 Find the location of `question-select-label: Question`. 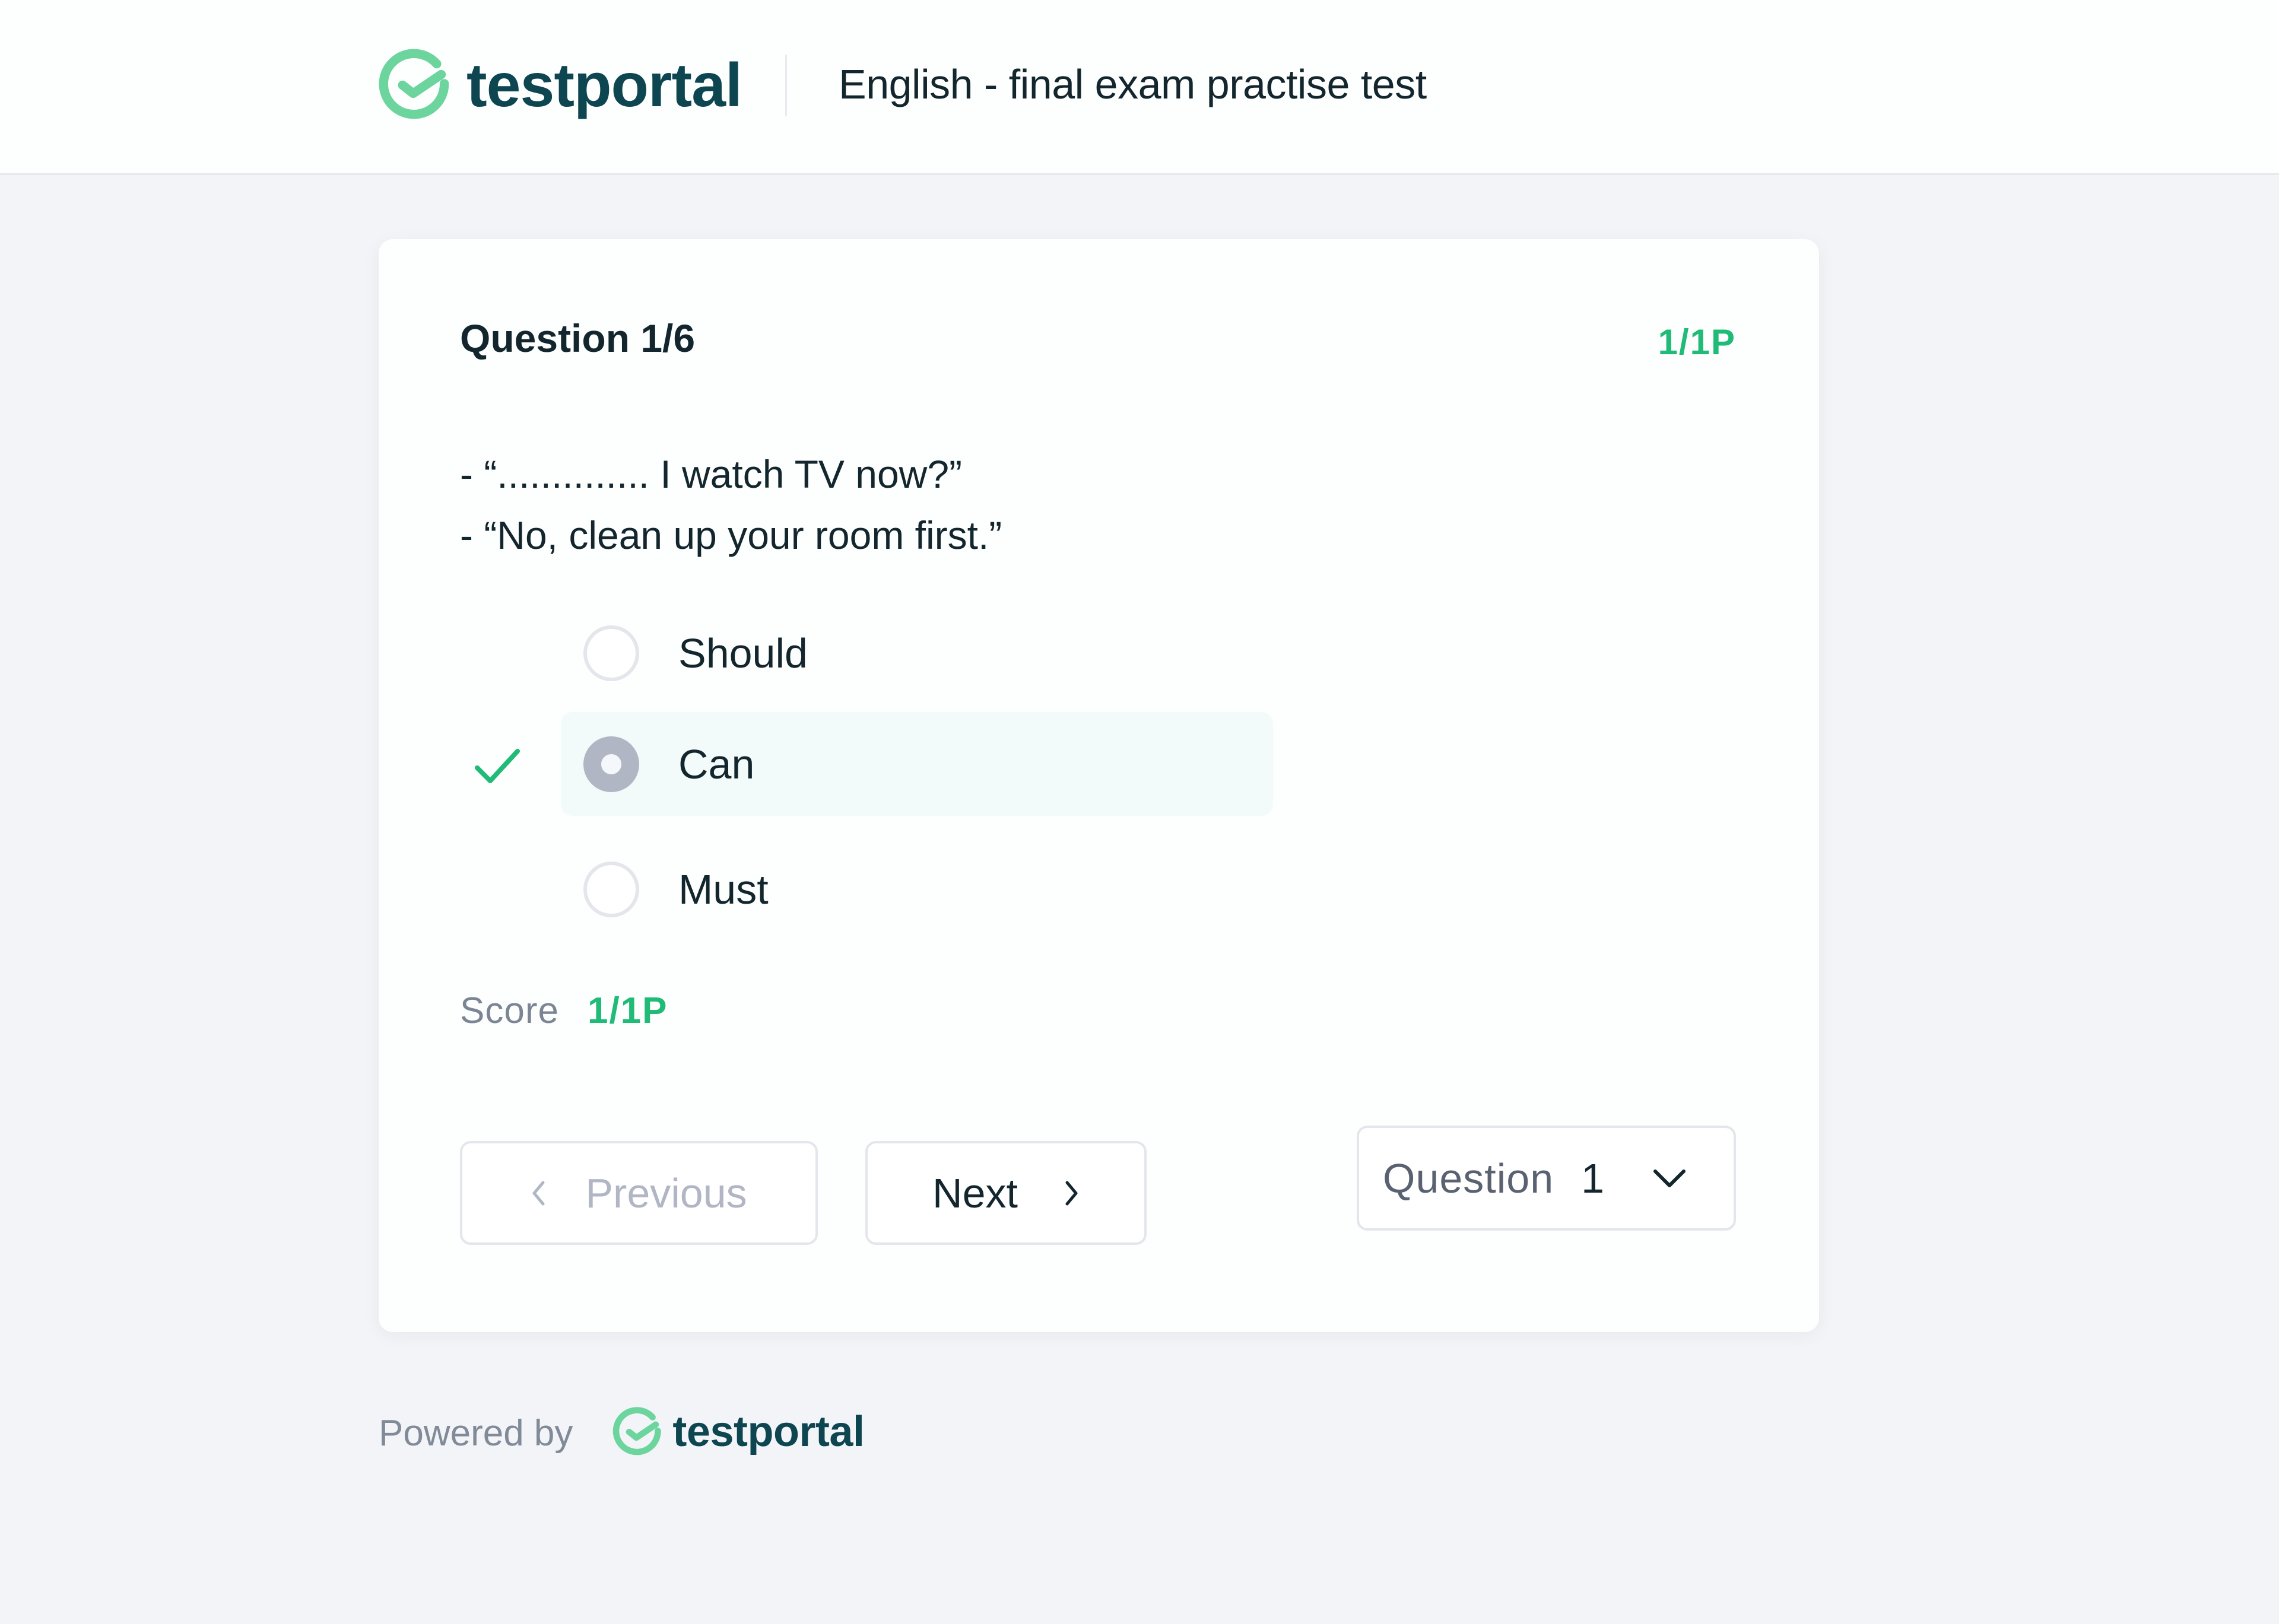

question-select-label: Question is located at coordinates (1468, 1178).